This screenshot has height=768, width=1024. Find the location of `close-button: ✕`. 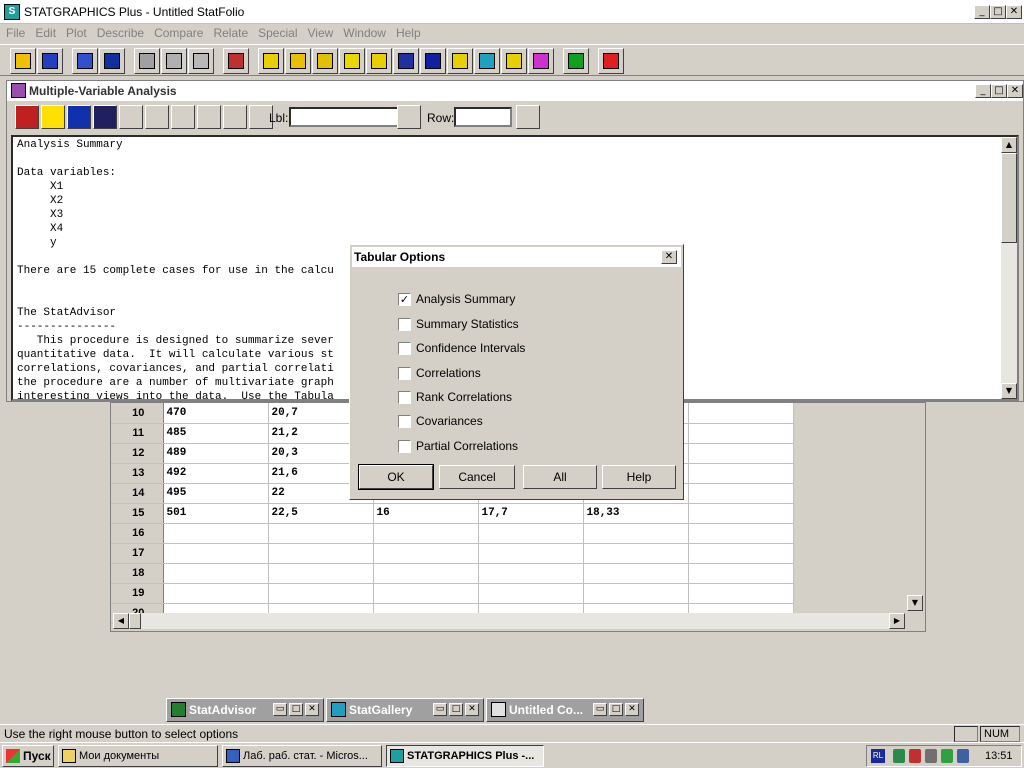

close-button: ✕ is located at coordinates (1014, 12).